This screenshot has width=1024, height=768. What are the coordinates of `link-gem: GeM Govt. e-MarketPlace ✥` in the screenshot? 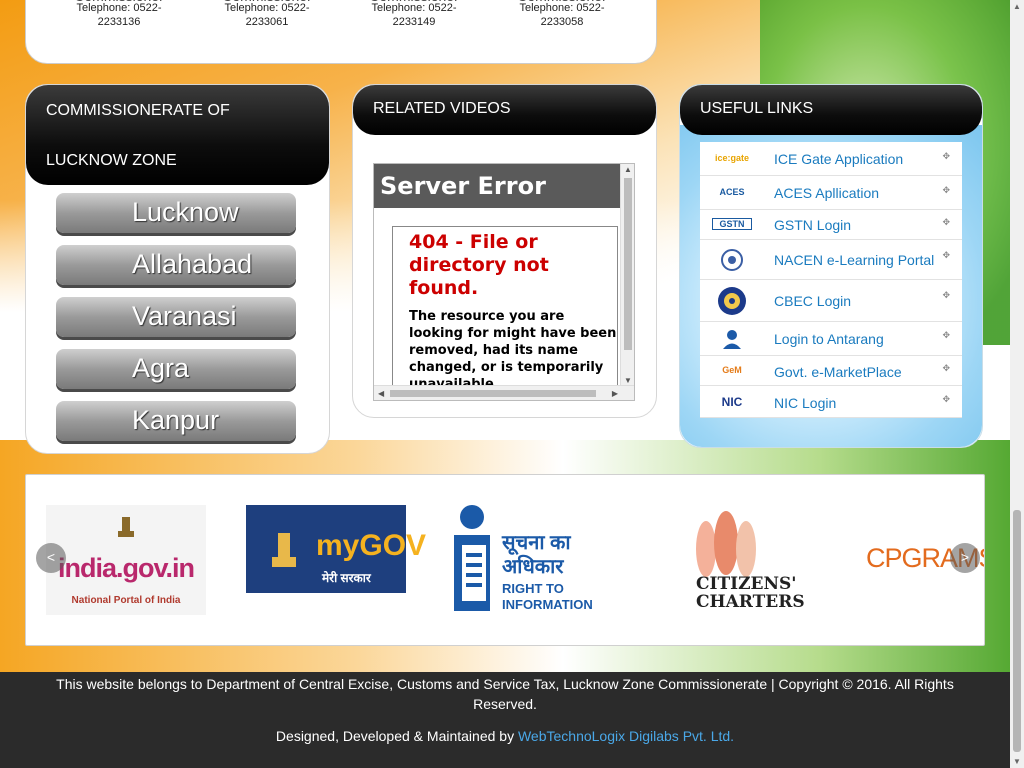 It's located at (831, 371).